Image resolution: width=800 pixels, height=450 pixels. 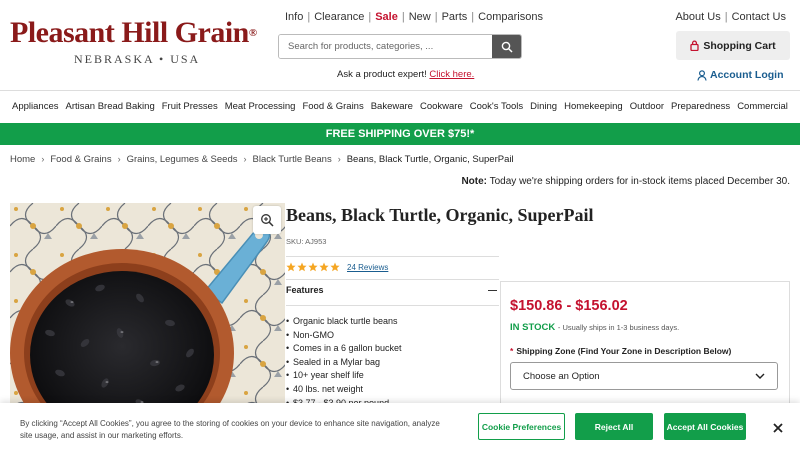 What do you see at coordinates (451, 74) in the screenshot?
I see `expert-link: Click here.` at bounding box center [451, 74].